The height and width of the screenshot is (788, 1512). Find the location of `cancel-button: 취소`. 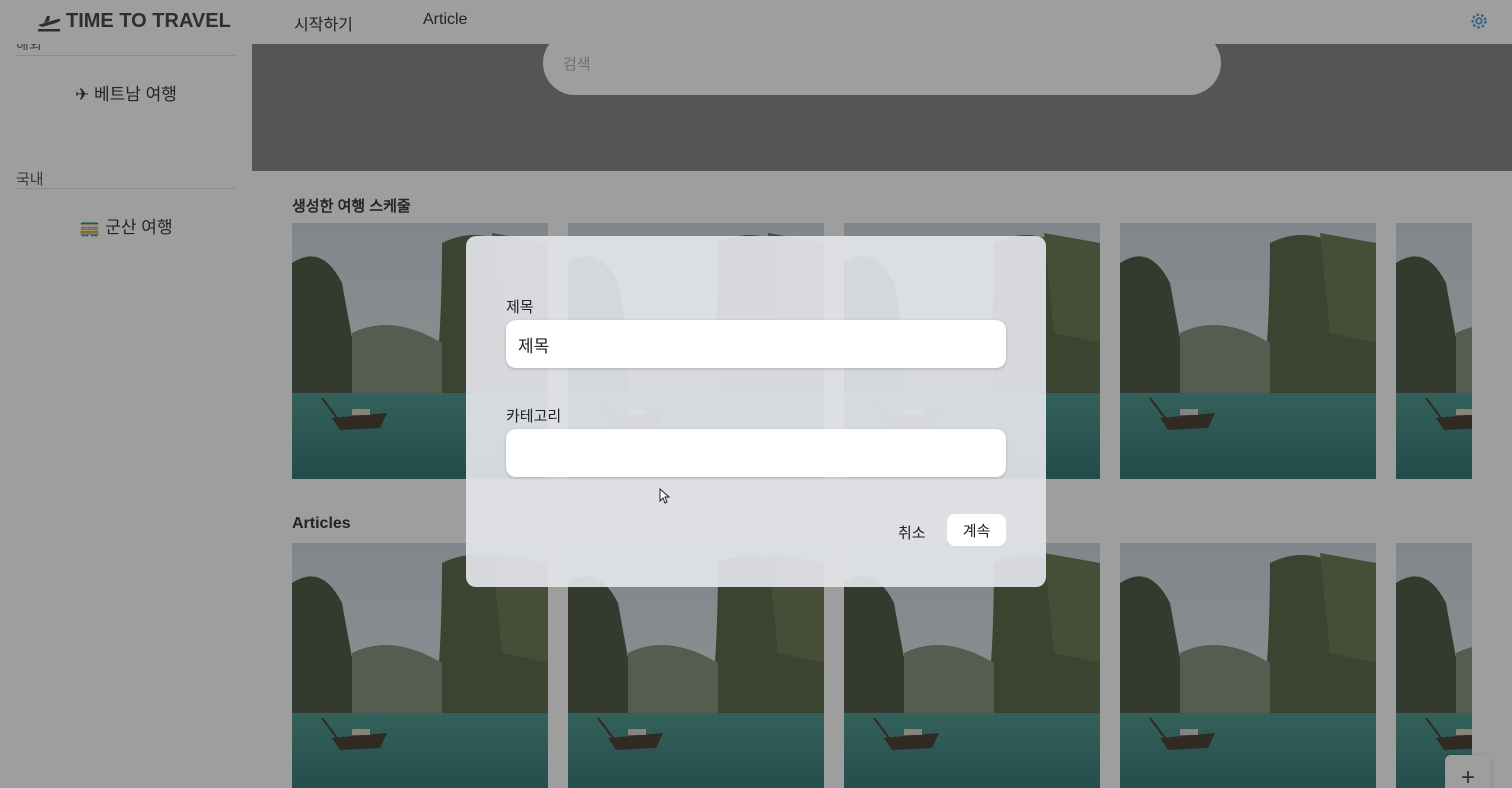

cancel-button: 취소 is located at coordinates (912, 532).